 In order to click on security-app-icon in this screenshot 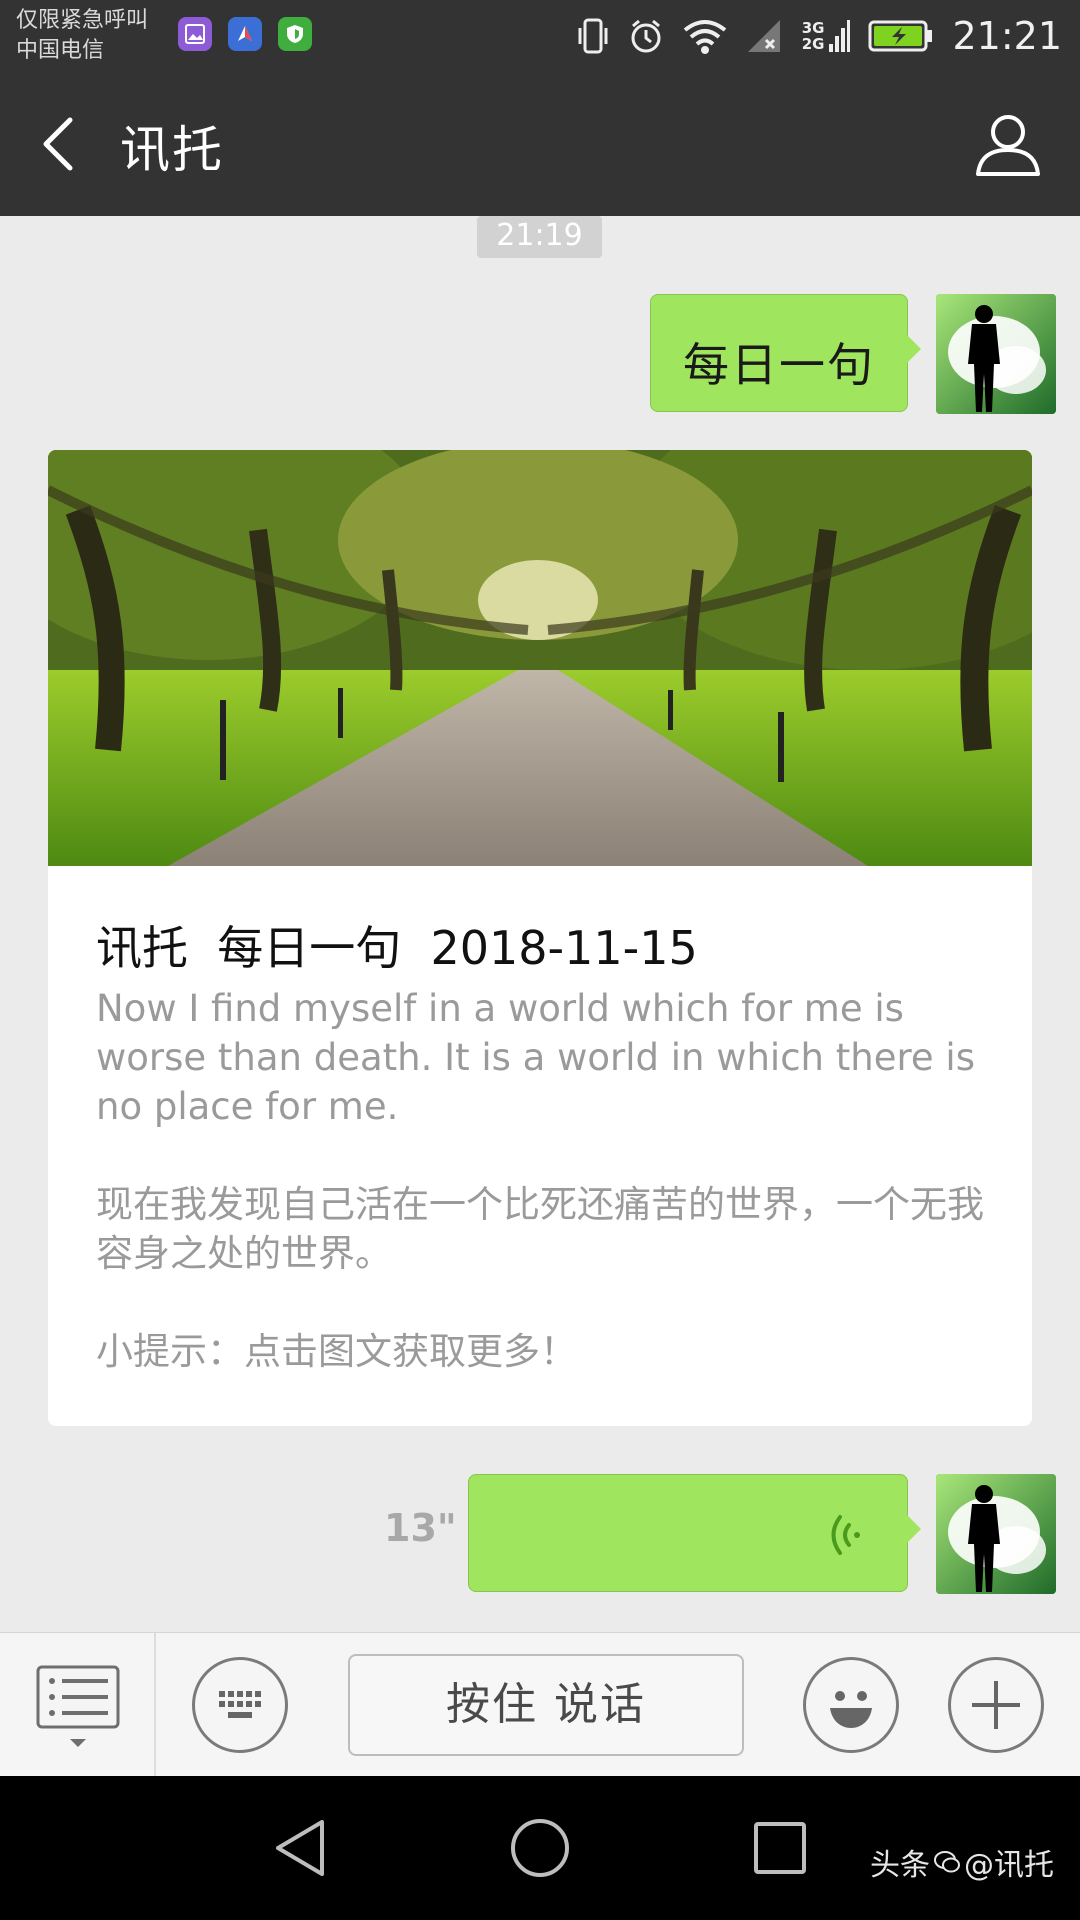, I will do `click(295, 34)`.